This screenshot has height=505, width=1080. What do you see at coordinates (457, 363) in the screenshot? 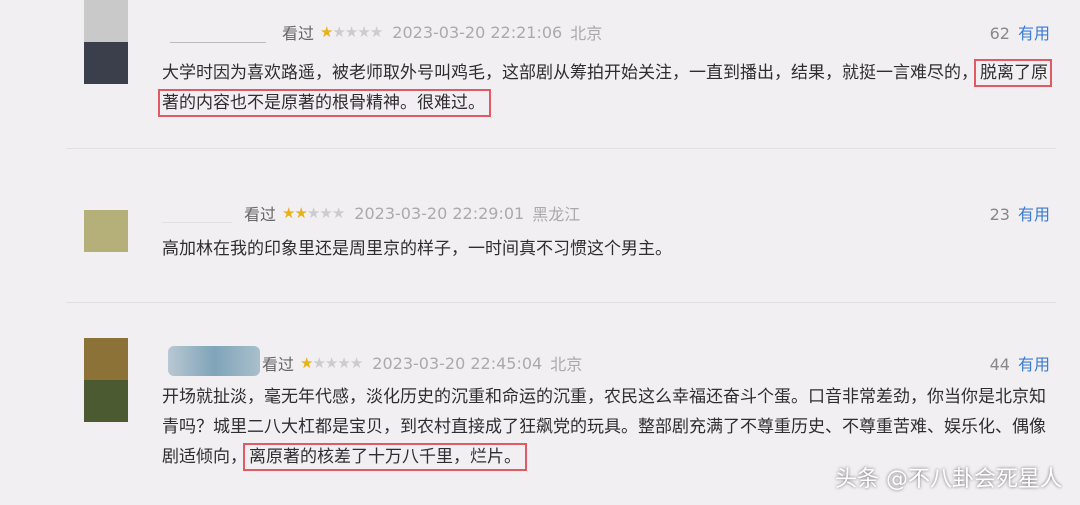
I see `timestamp: 2023-03-20 22:45:04` at bounding box center [457, 363].